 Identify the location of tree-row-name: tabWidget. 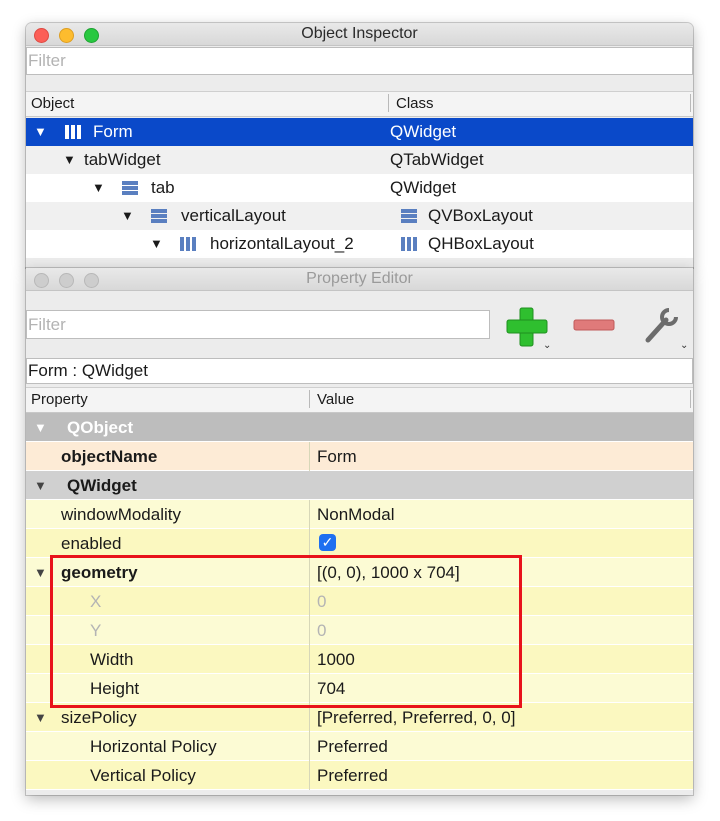
(122, 159).